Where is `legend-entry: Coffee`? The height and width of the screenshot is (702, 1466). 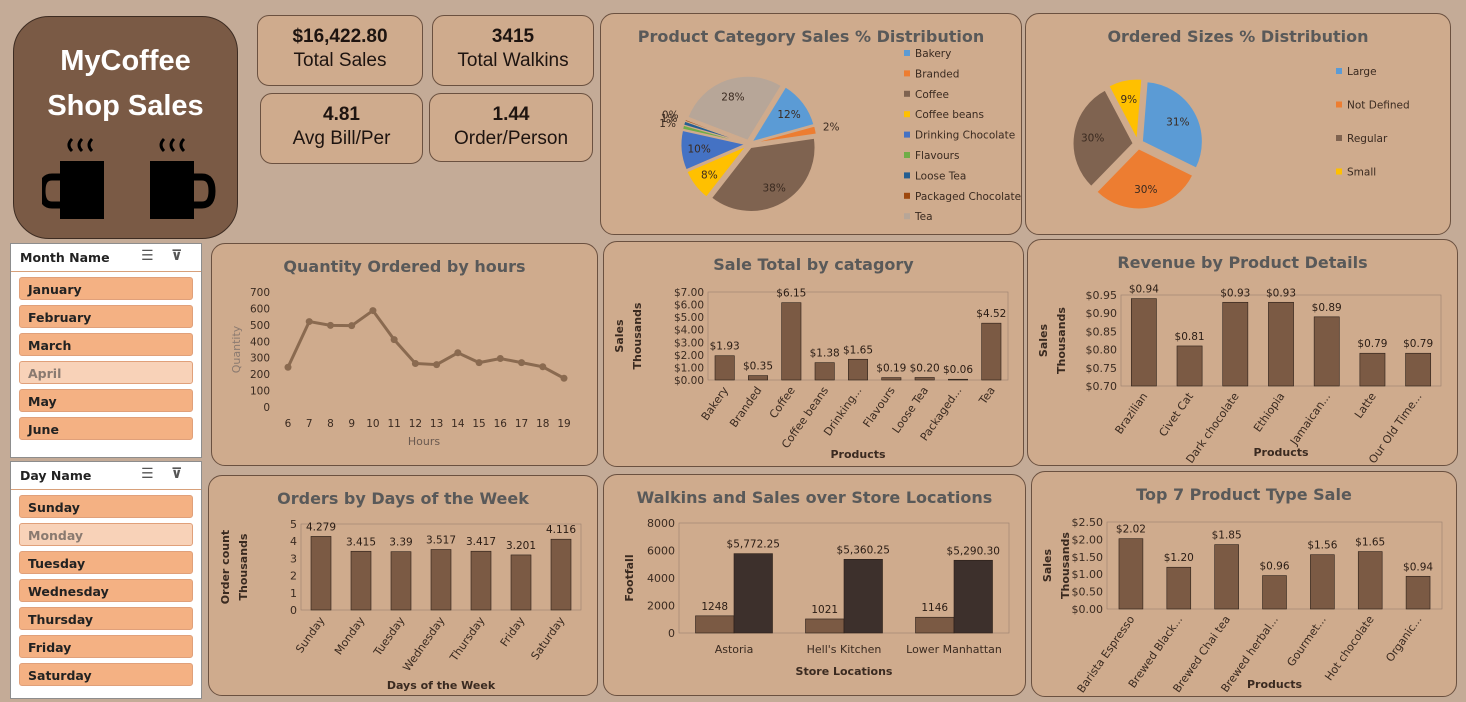
legend-entry: Coffee is located at coordinates (932, 95).